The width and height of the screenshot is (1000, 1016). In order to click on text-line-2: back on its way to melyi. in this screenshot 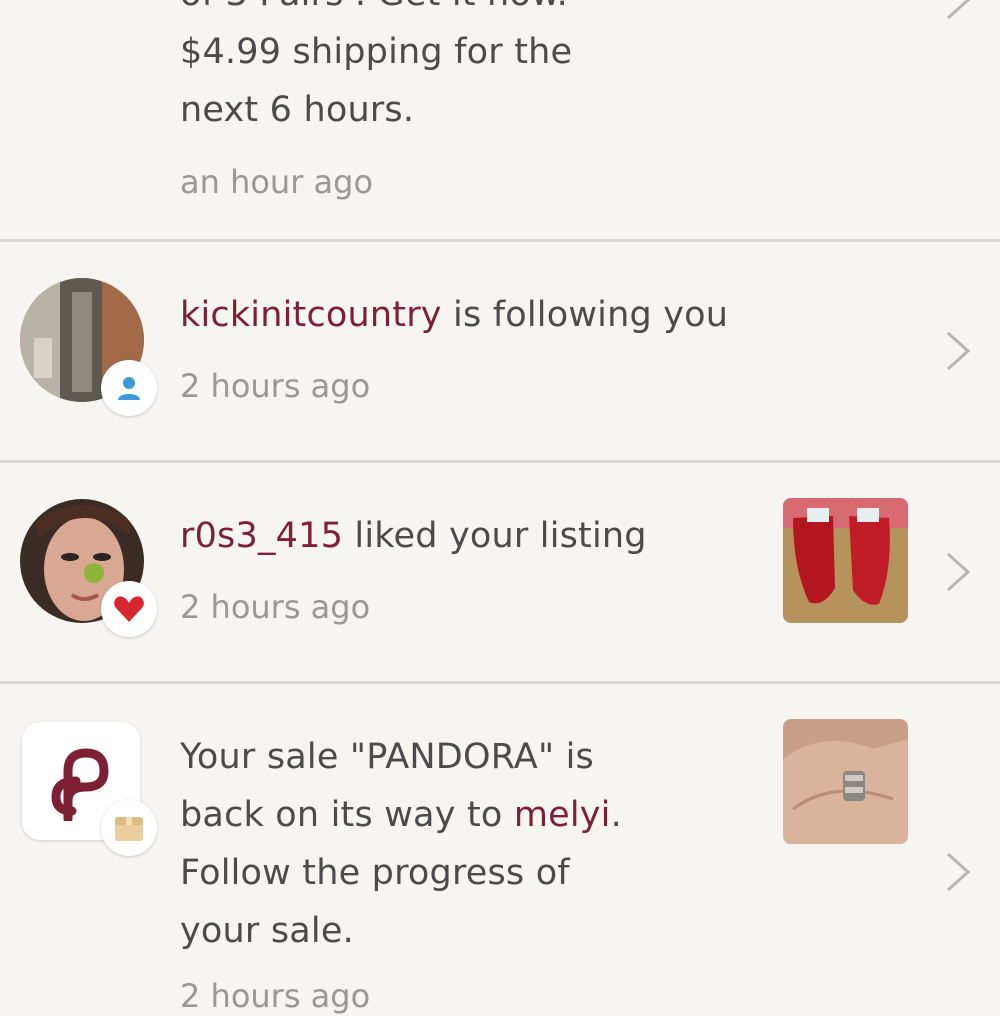, I will do `click(401, 815)`.